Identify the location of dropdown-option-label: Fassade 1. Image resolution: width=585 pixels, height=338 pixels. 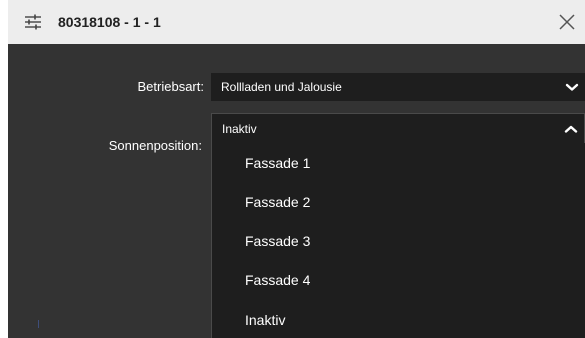
(278, 163).